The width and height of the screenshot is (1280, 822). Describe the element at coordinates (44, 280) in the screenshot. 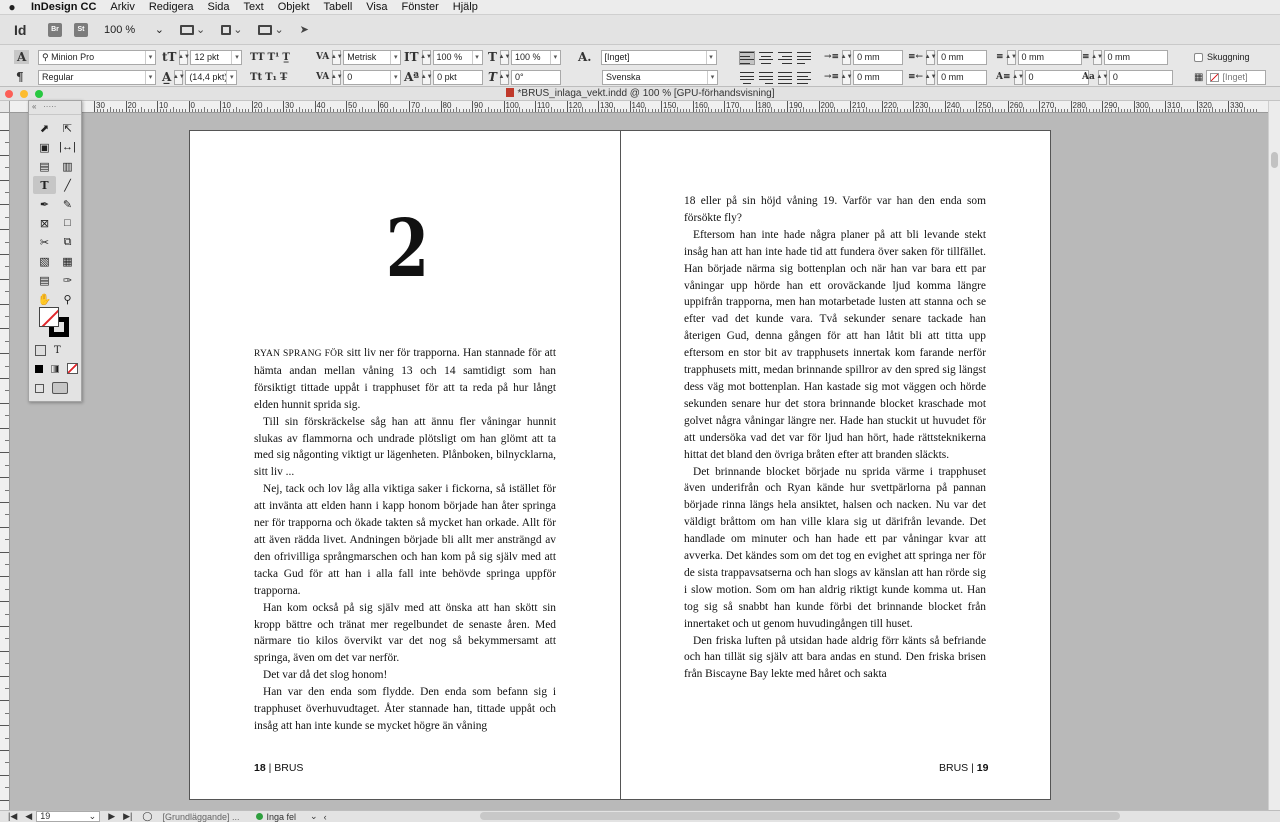

I see `note-tool-icon: ▤` at that location.